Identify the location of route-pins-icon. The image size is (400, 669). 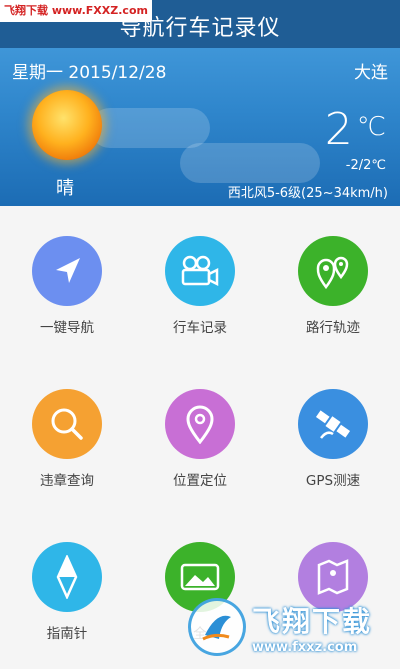
(333, 271).